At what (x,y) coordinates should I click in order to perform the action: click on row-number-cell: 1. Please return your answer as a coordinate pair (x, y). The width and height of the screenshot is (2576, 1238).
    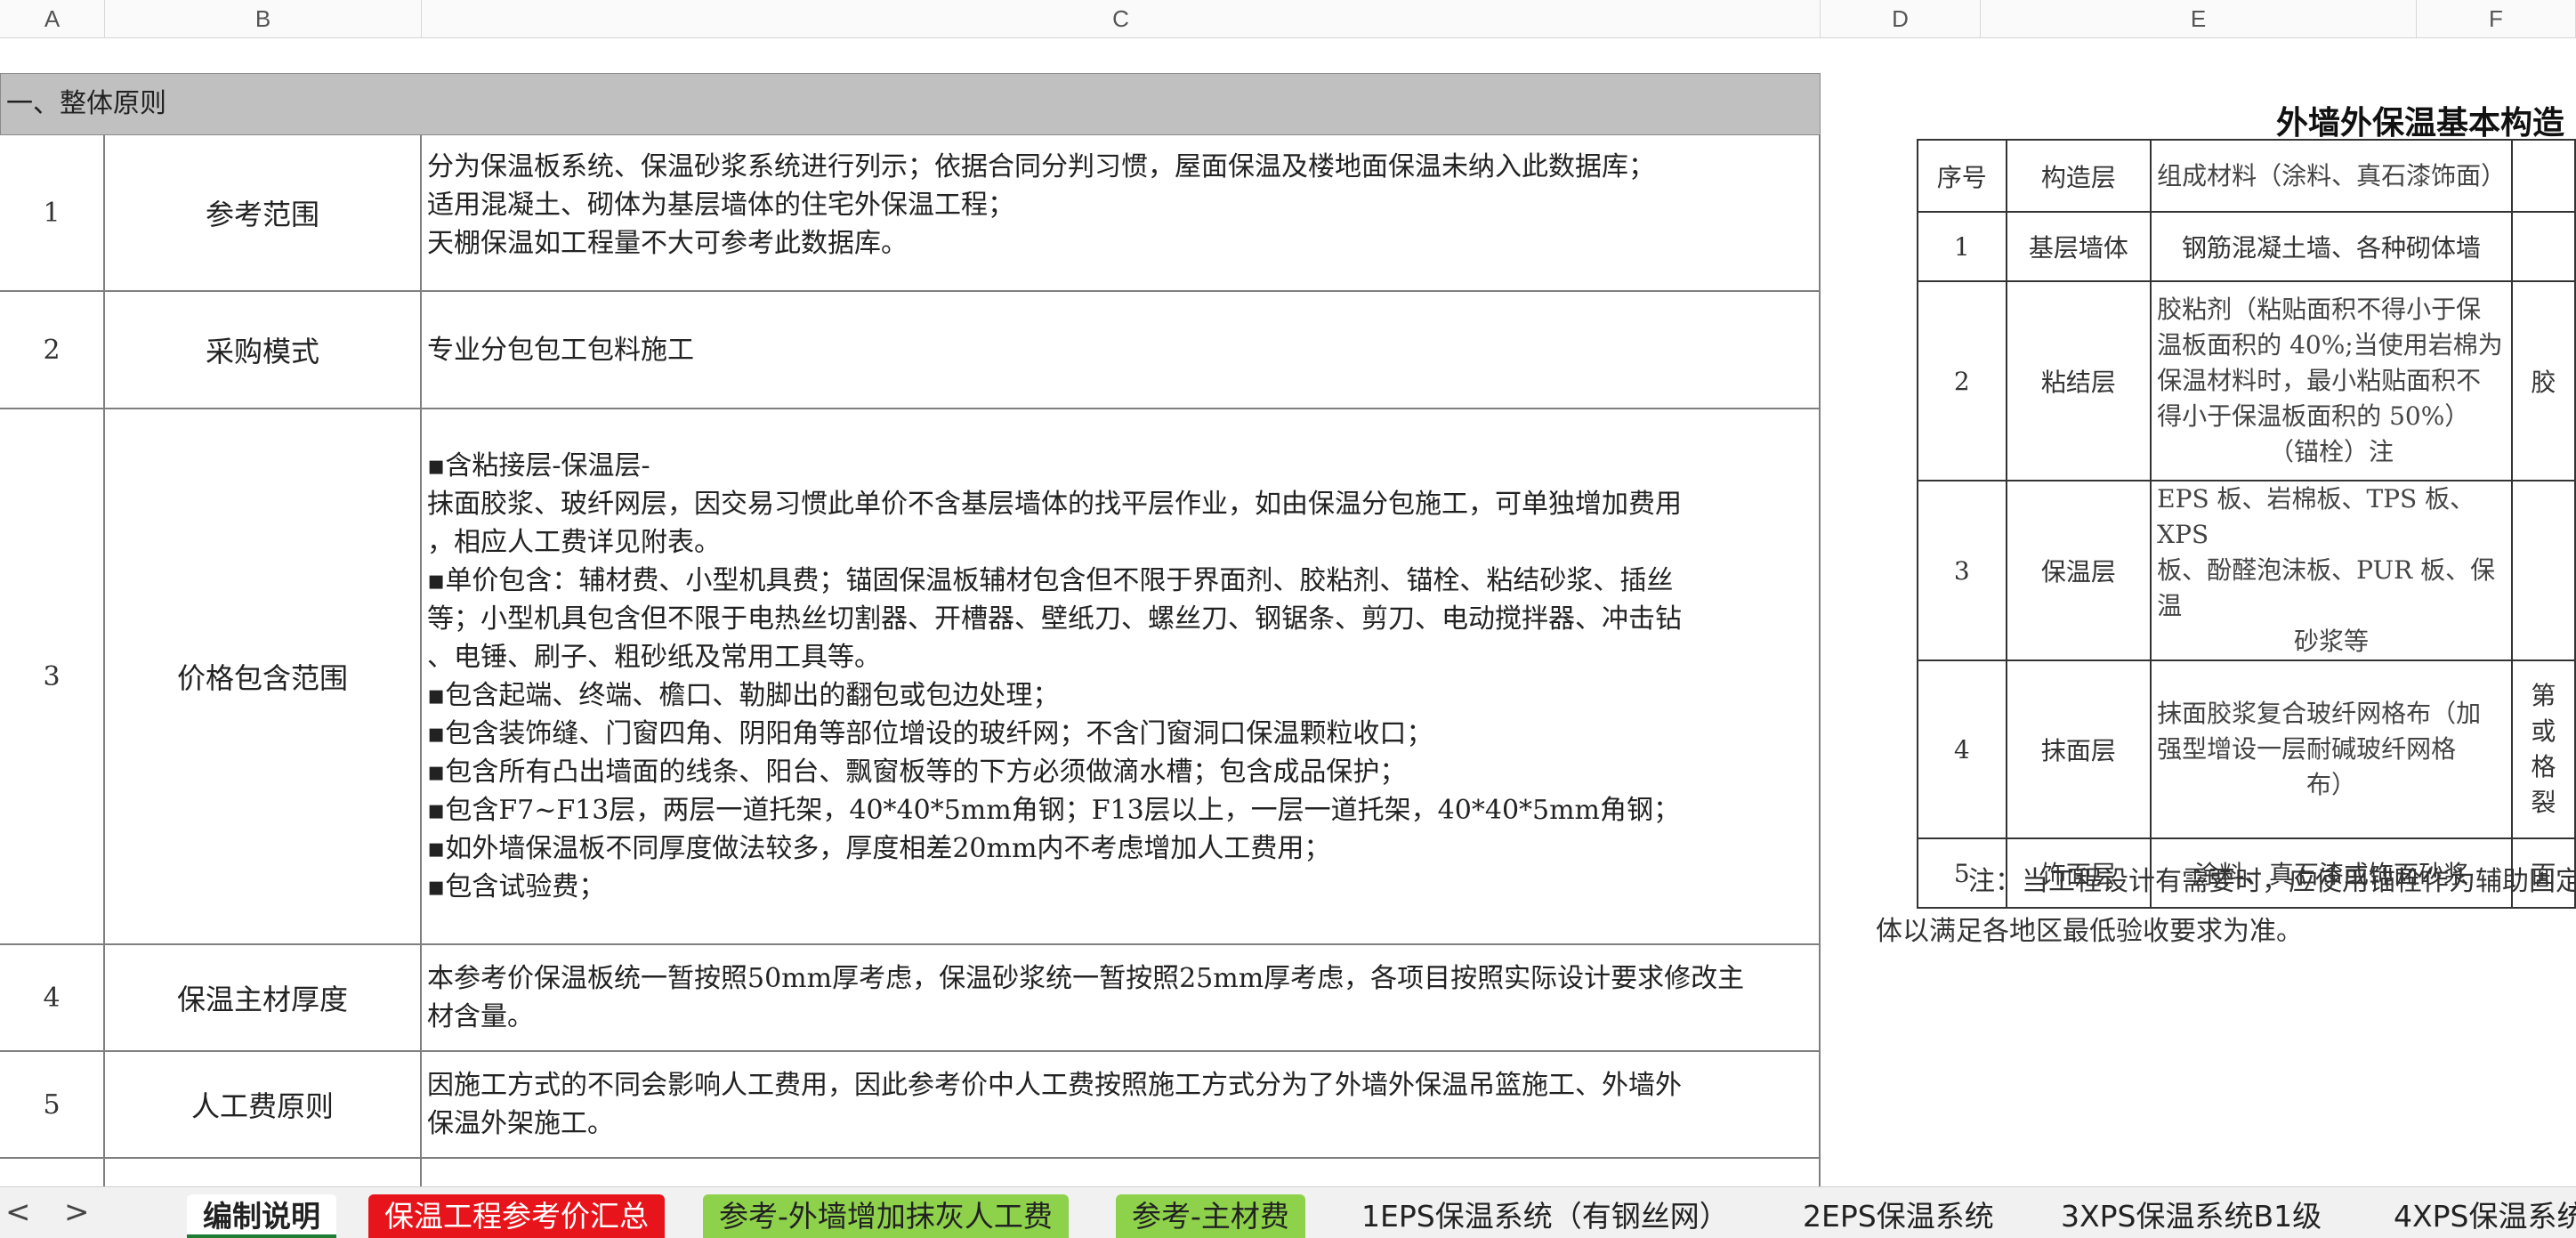
    Looking at the image, I should click on (52, 213).